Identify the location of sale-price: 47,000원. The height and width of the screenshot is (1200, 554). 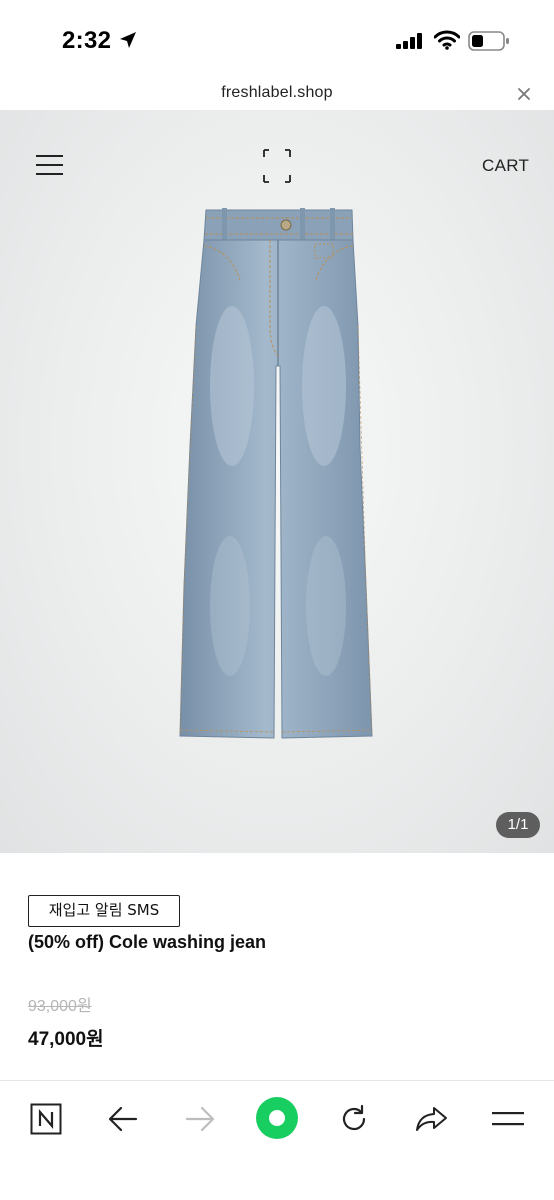
(66, 1039).